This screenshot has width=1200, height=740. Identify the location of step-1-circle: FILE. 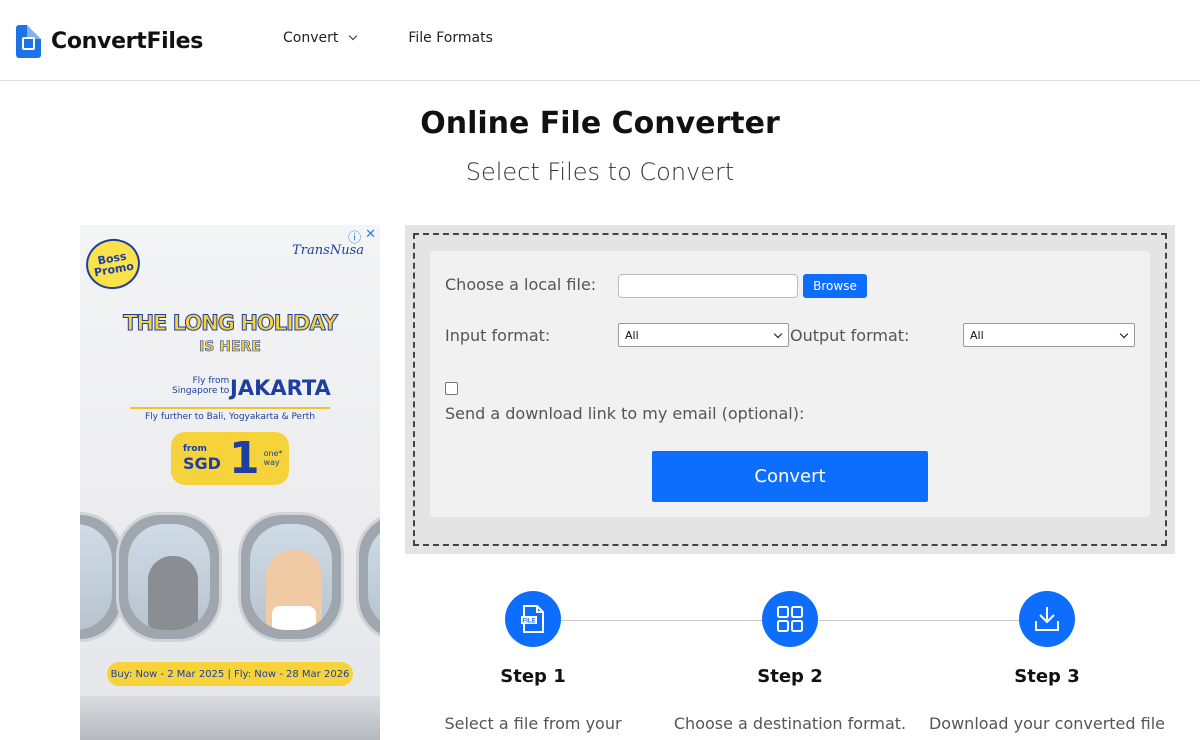
(533, 619).